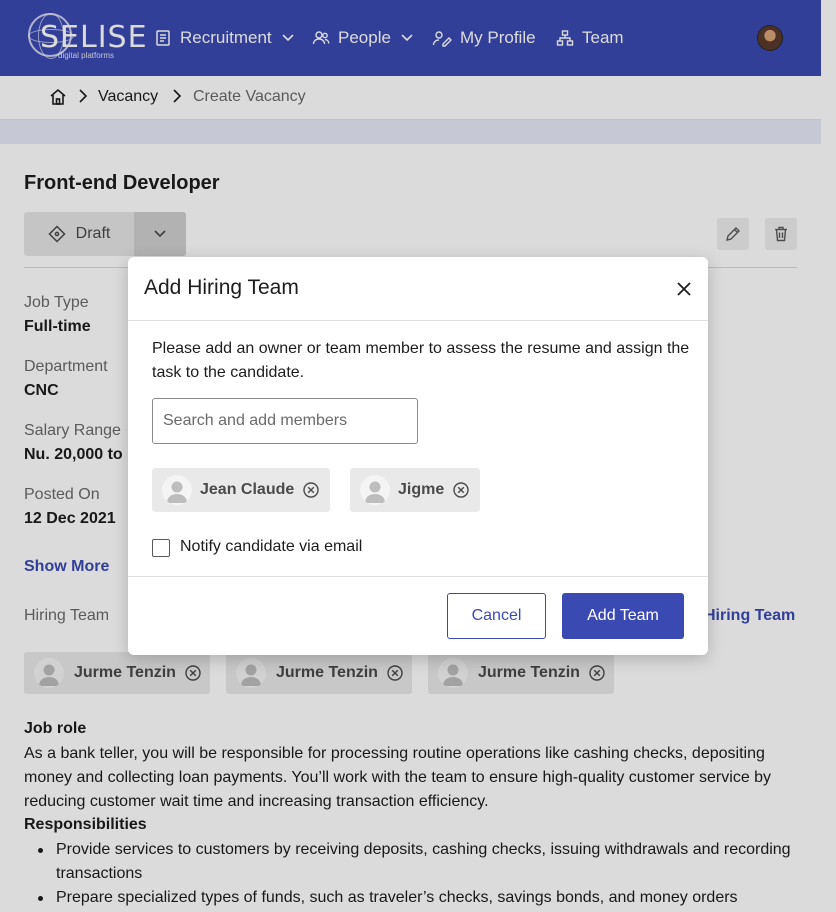 This screenshot has height=912, width=836. I want to click on notify-checkbox-label: Notify candidate via email, so click(271, 547).